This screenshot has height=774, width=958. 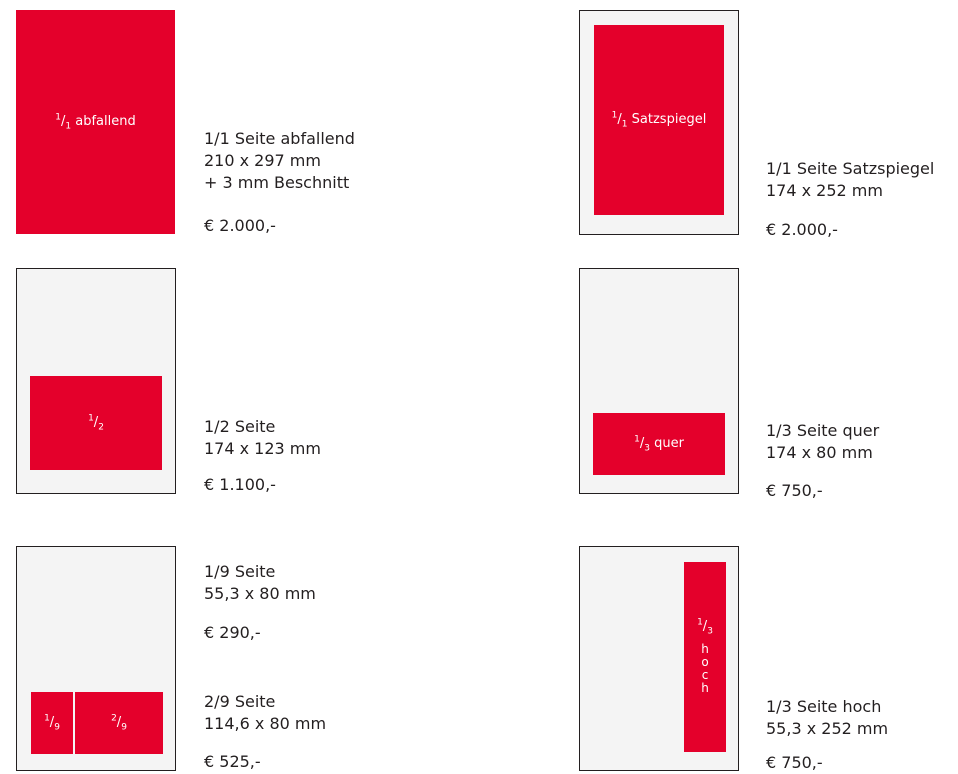 I want to click on two-ninths-description: 2/9 Seite 114,6 x 80 mm, so click(x=265, y=713).